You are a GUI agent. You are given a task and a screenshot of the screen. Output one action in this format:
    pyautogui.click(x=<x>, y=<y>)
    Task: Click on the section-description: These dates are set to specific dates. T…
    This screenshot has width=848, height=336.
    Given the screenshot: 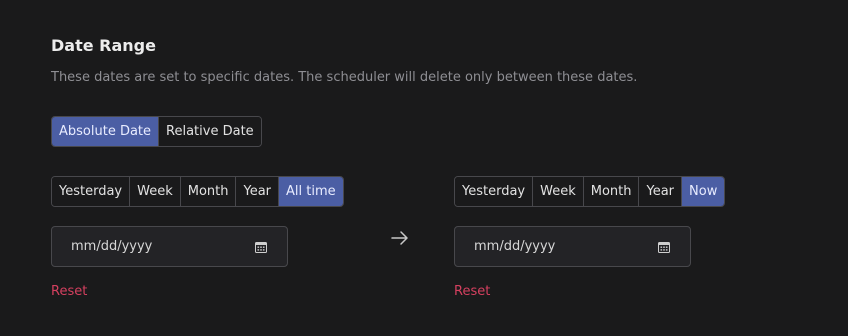 What is the action you would take?
    pyautogui.click(x=344, y=77)
    